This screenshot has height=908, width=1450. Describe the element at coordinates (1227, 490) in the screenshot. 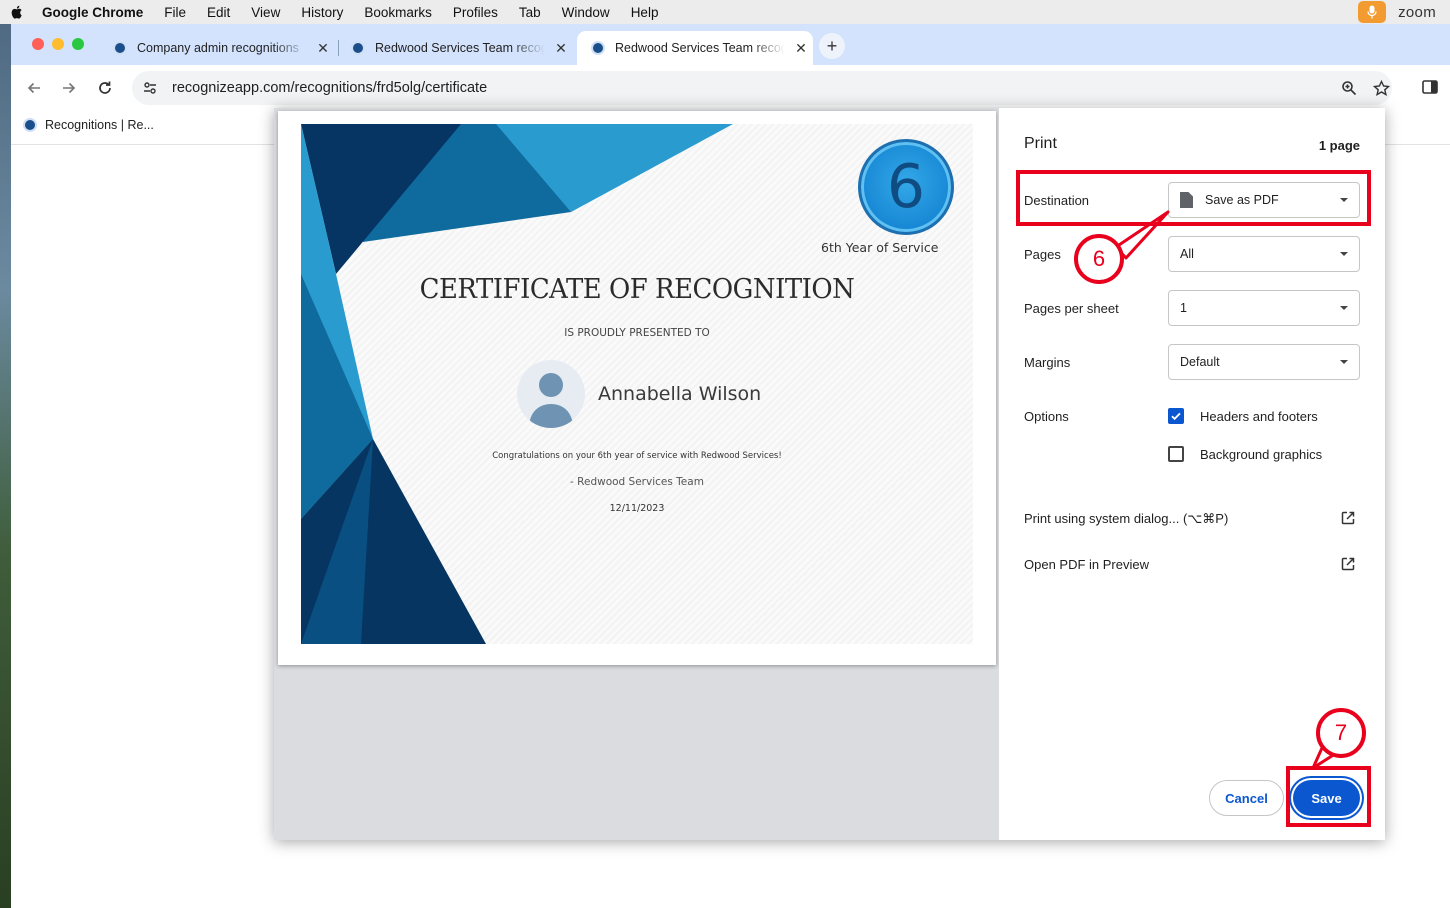

I see `annotation-pointers` at that location.